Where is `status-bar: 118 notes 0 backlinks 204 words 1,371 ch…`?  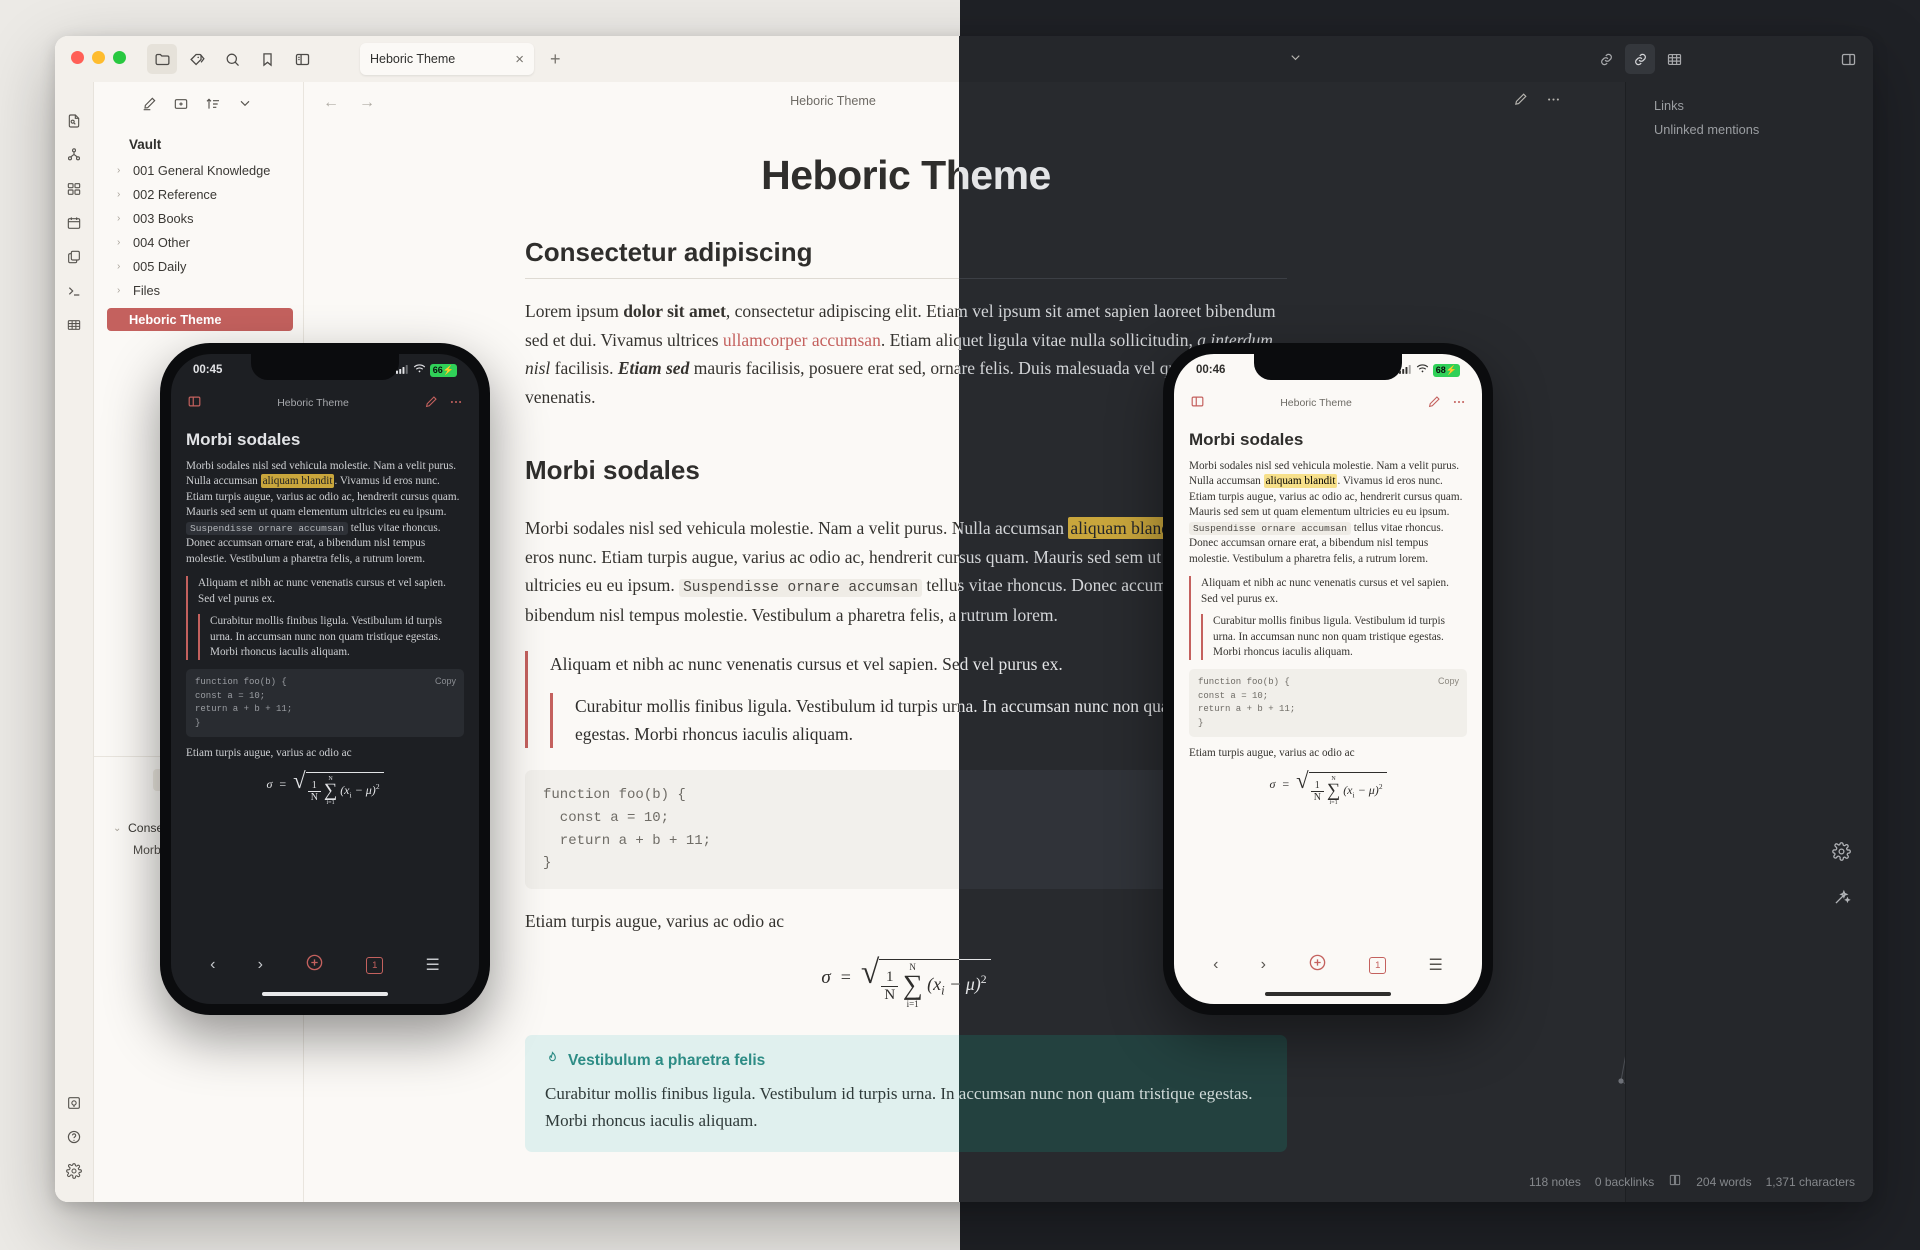 status-bar: 118 notes 0 backlinks 204 words 1,371 ch… is located at coordinates (1692, 1181).